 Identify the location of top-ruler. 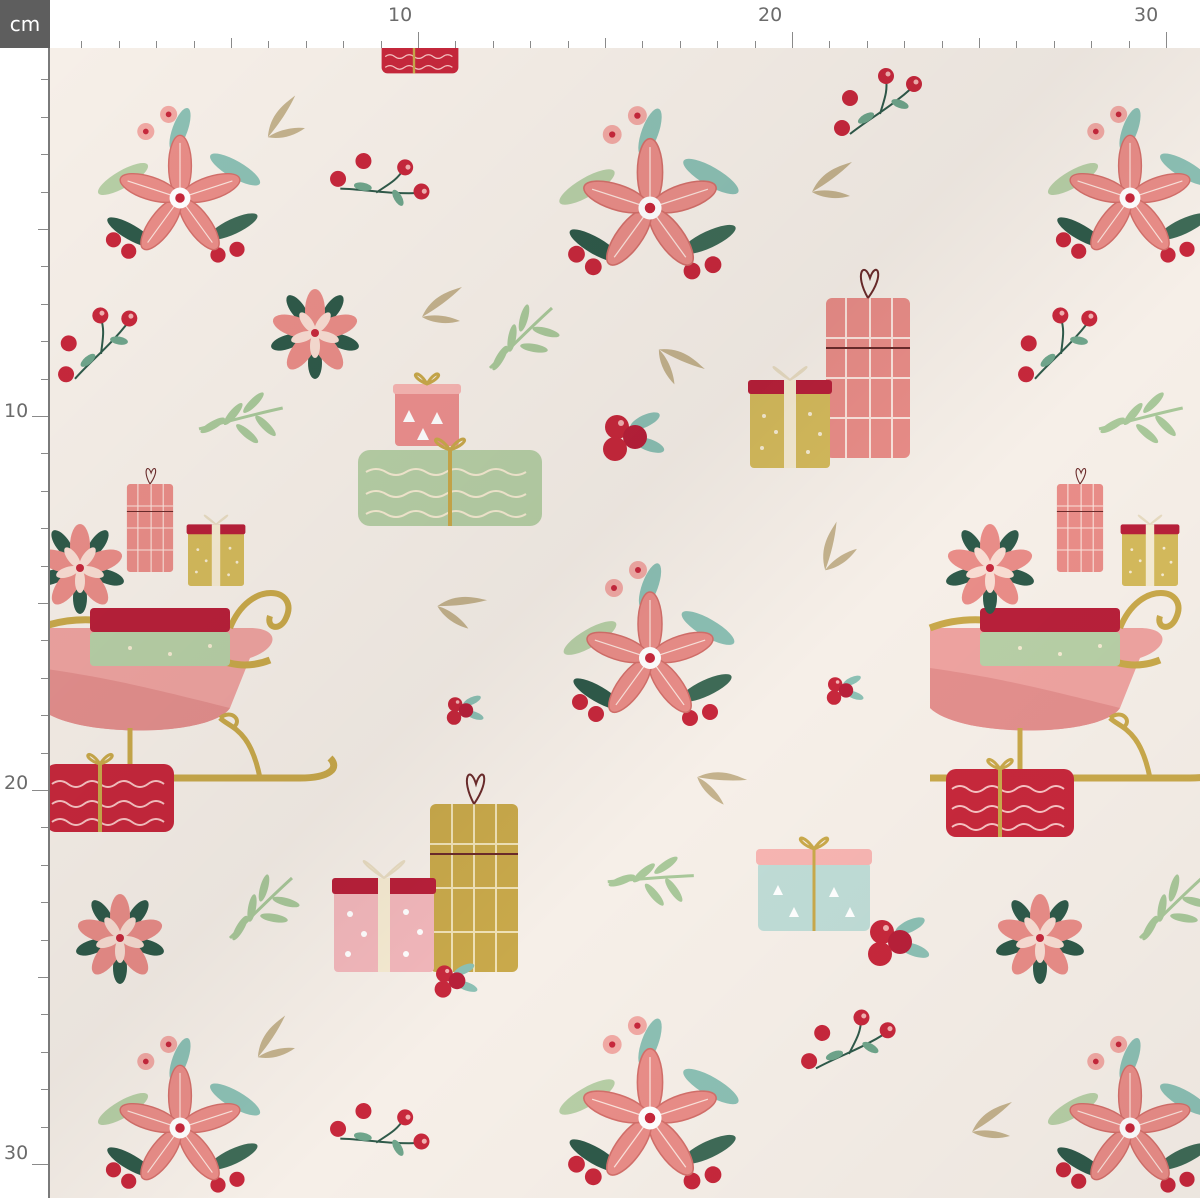
(625, 25).